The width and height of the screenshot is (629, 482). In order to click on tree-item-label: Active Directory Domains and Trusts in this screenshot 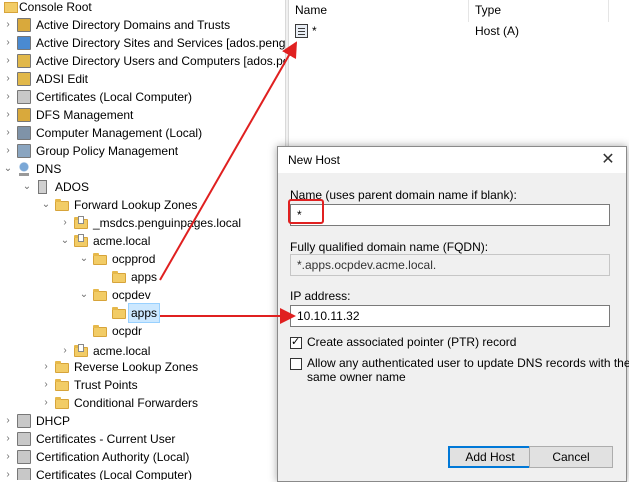, I will do `click(133, 25)`.